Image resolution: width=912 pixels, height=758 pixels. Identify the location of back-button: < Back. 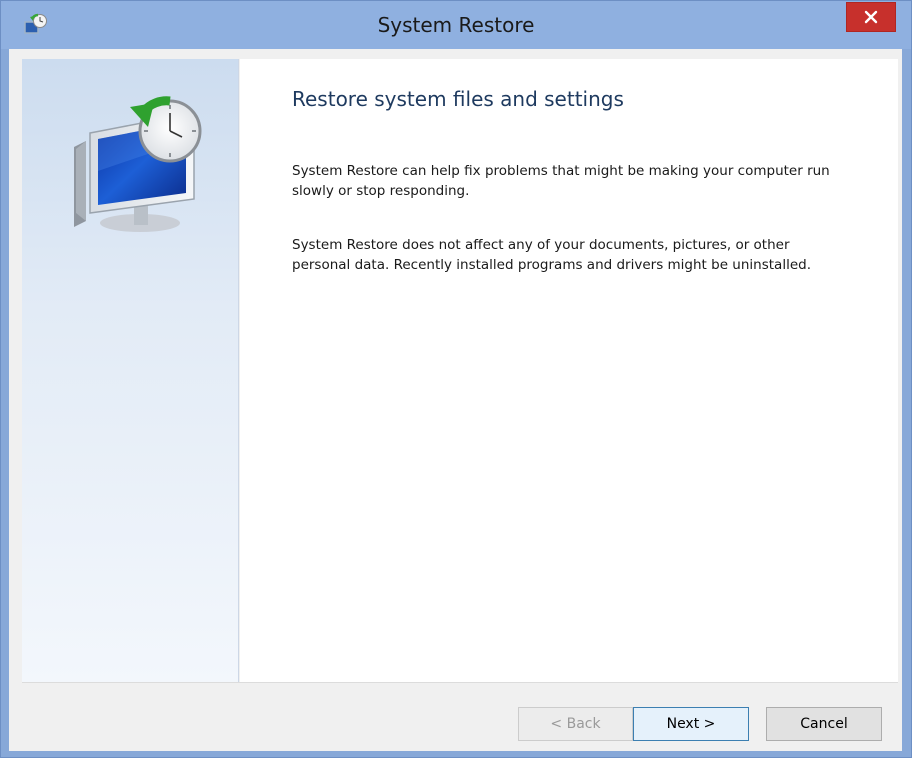
(575, 724).